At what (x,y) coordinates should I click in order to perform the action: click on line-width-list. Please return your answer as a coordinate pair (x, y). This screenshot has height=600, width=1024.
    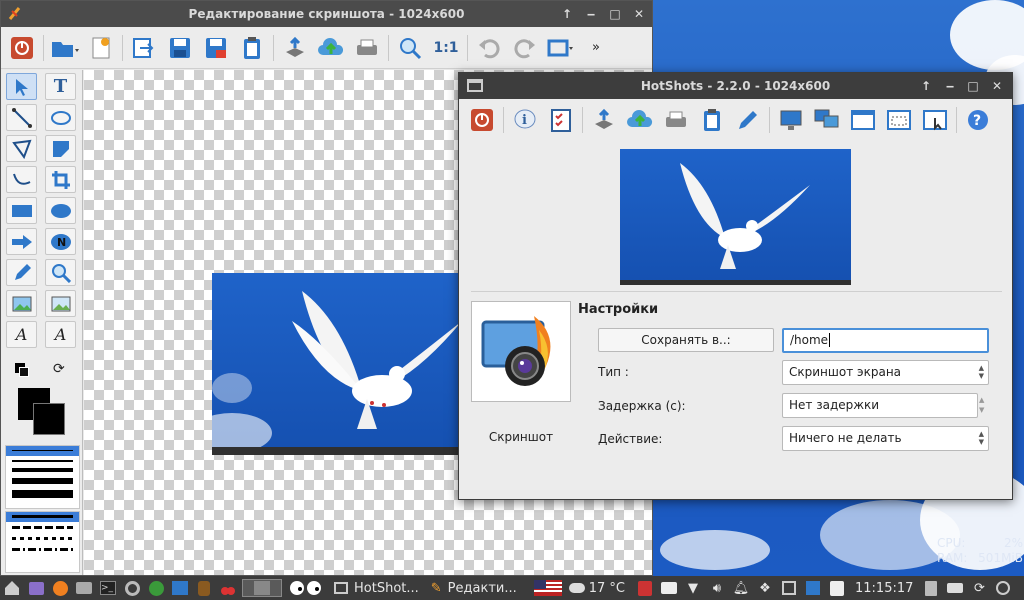
    Looking at the image, I should click on (42, 477).